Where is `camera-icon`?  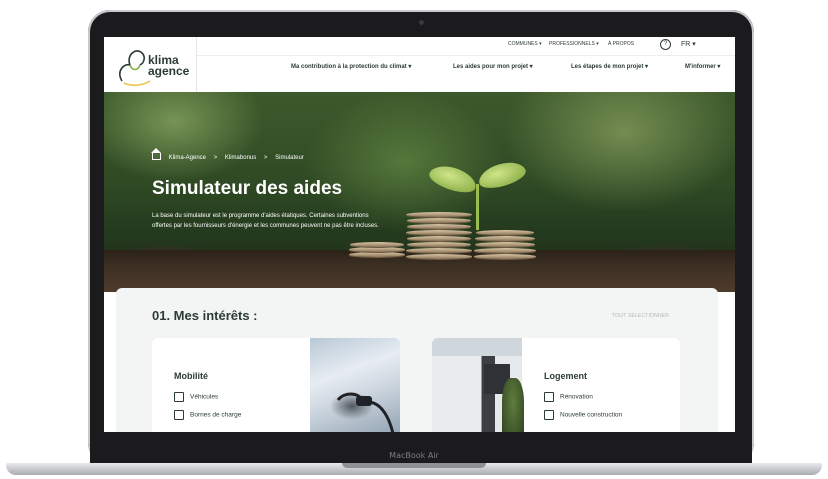 camera-icon is located at coordinates (421, 22).